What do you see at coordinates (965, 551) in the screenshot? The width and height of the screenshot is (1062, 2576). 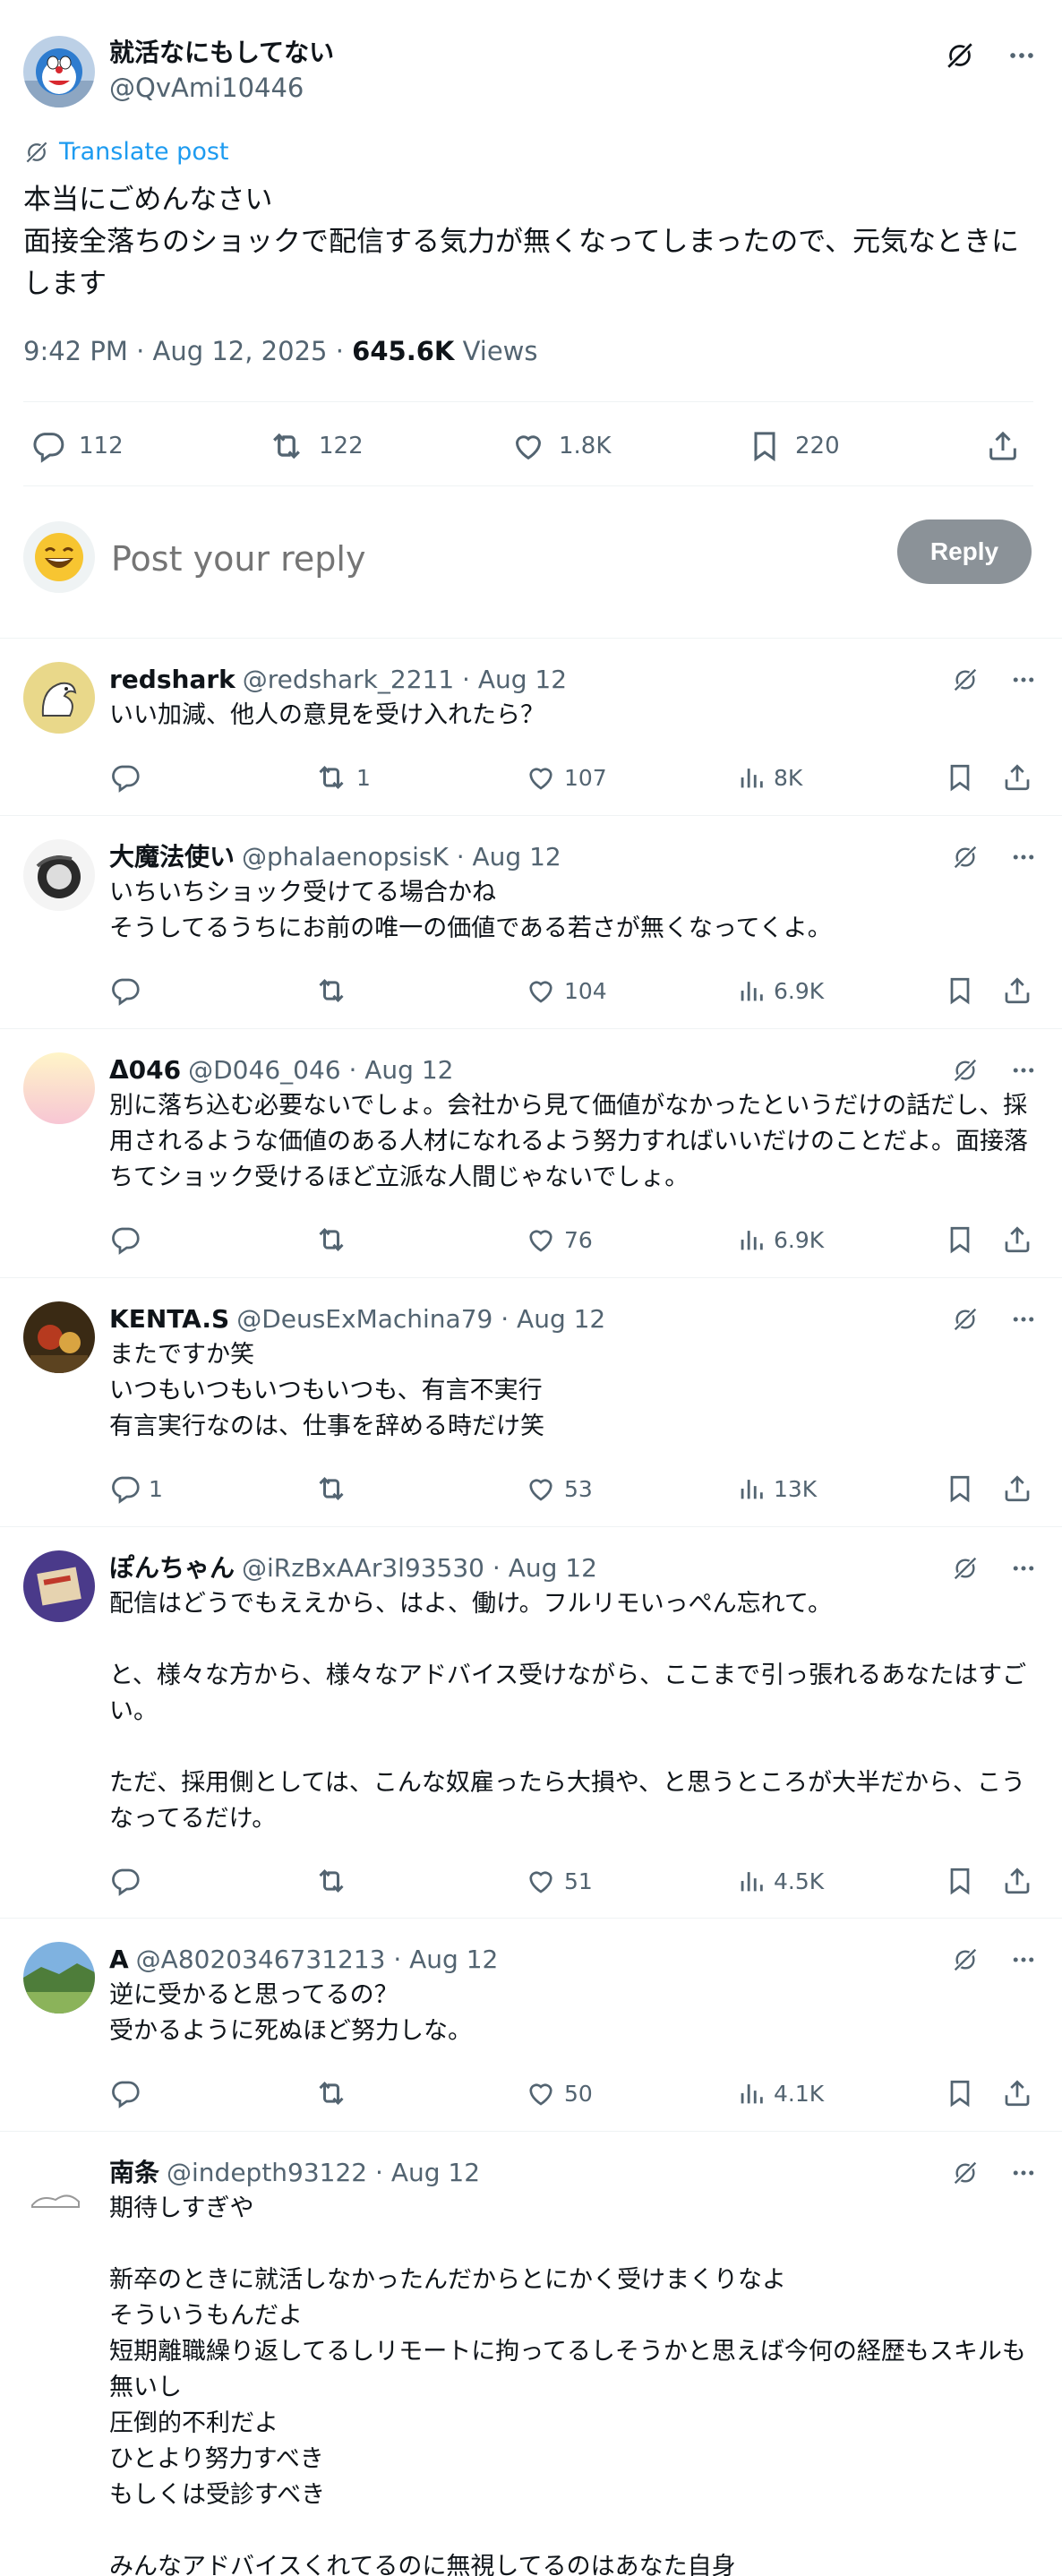 I see `reply-submit-button: Reply` at bounding box center [965, 551].